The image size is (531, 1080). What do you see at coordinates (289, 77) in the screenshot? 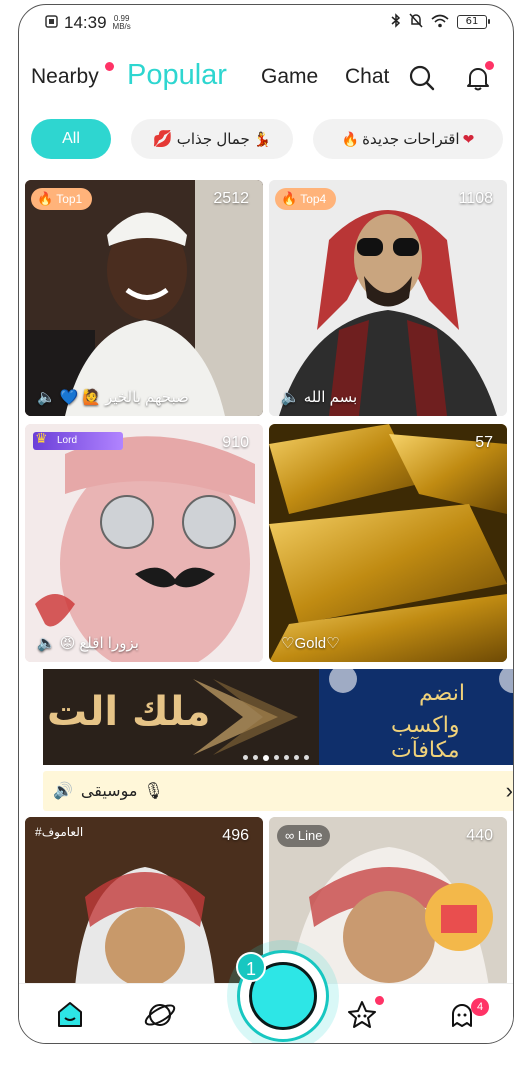
I see `tab-game: Game` at bounding box center [289, 77].